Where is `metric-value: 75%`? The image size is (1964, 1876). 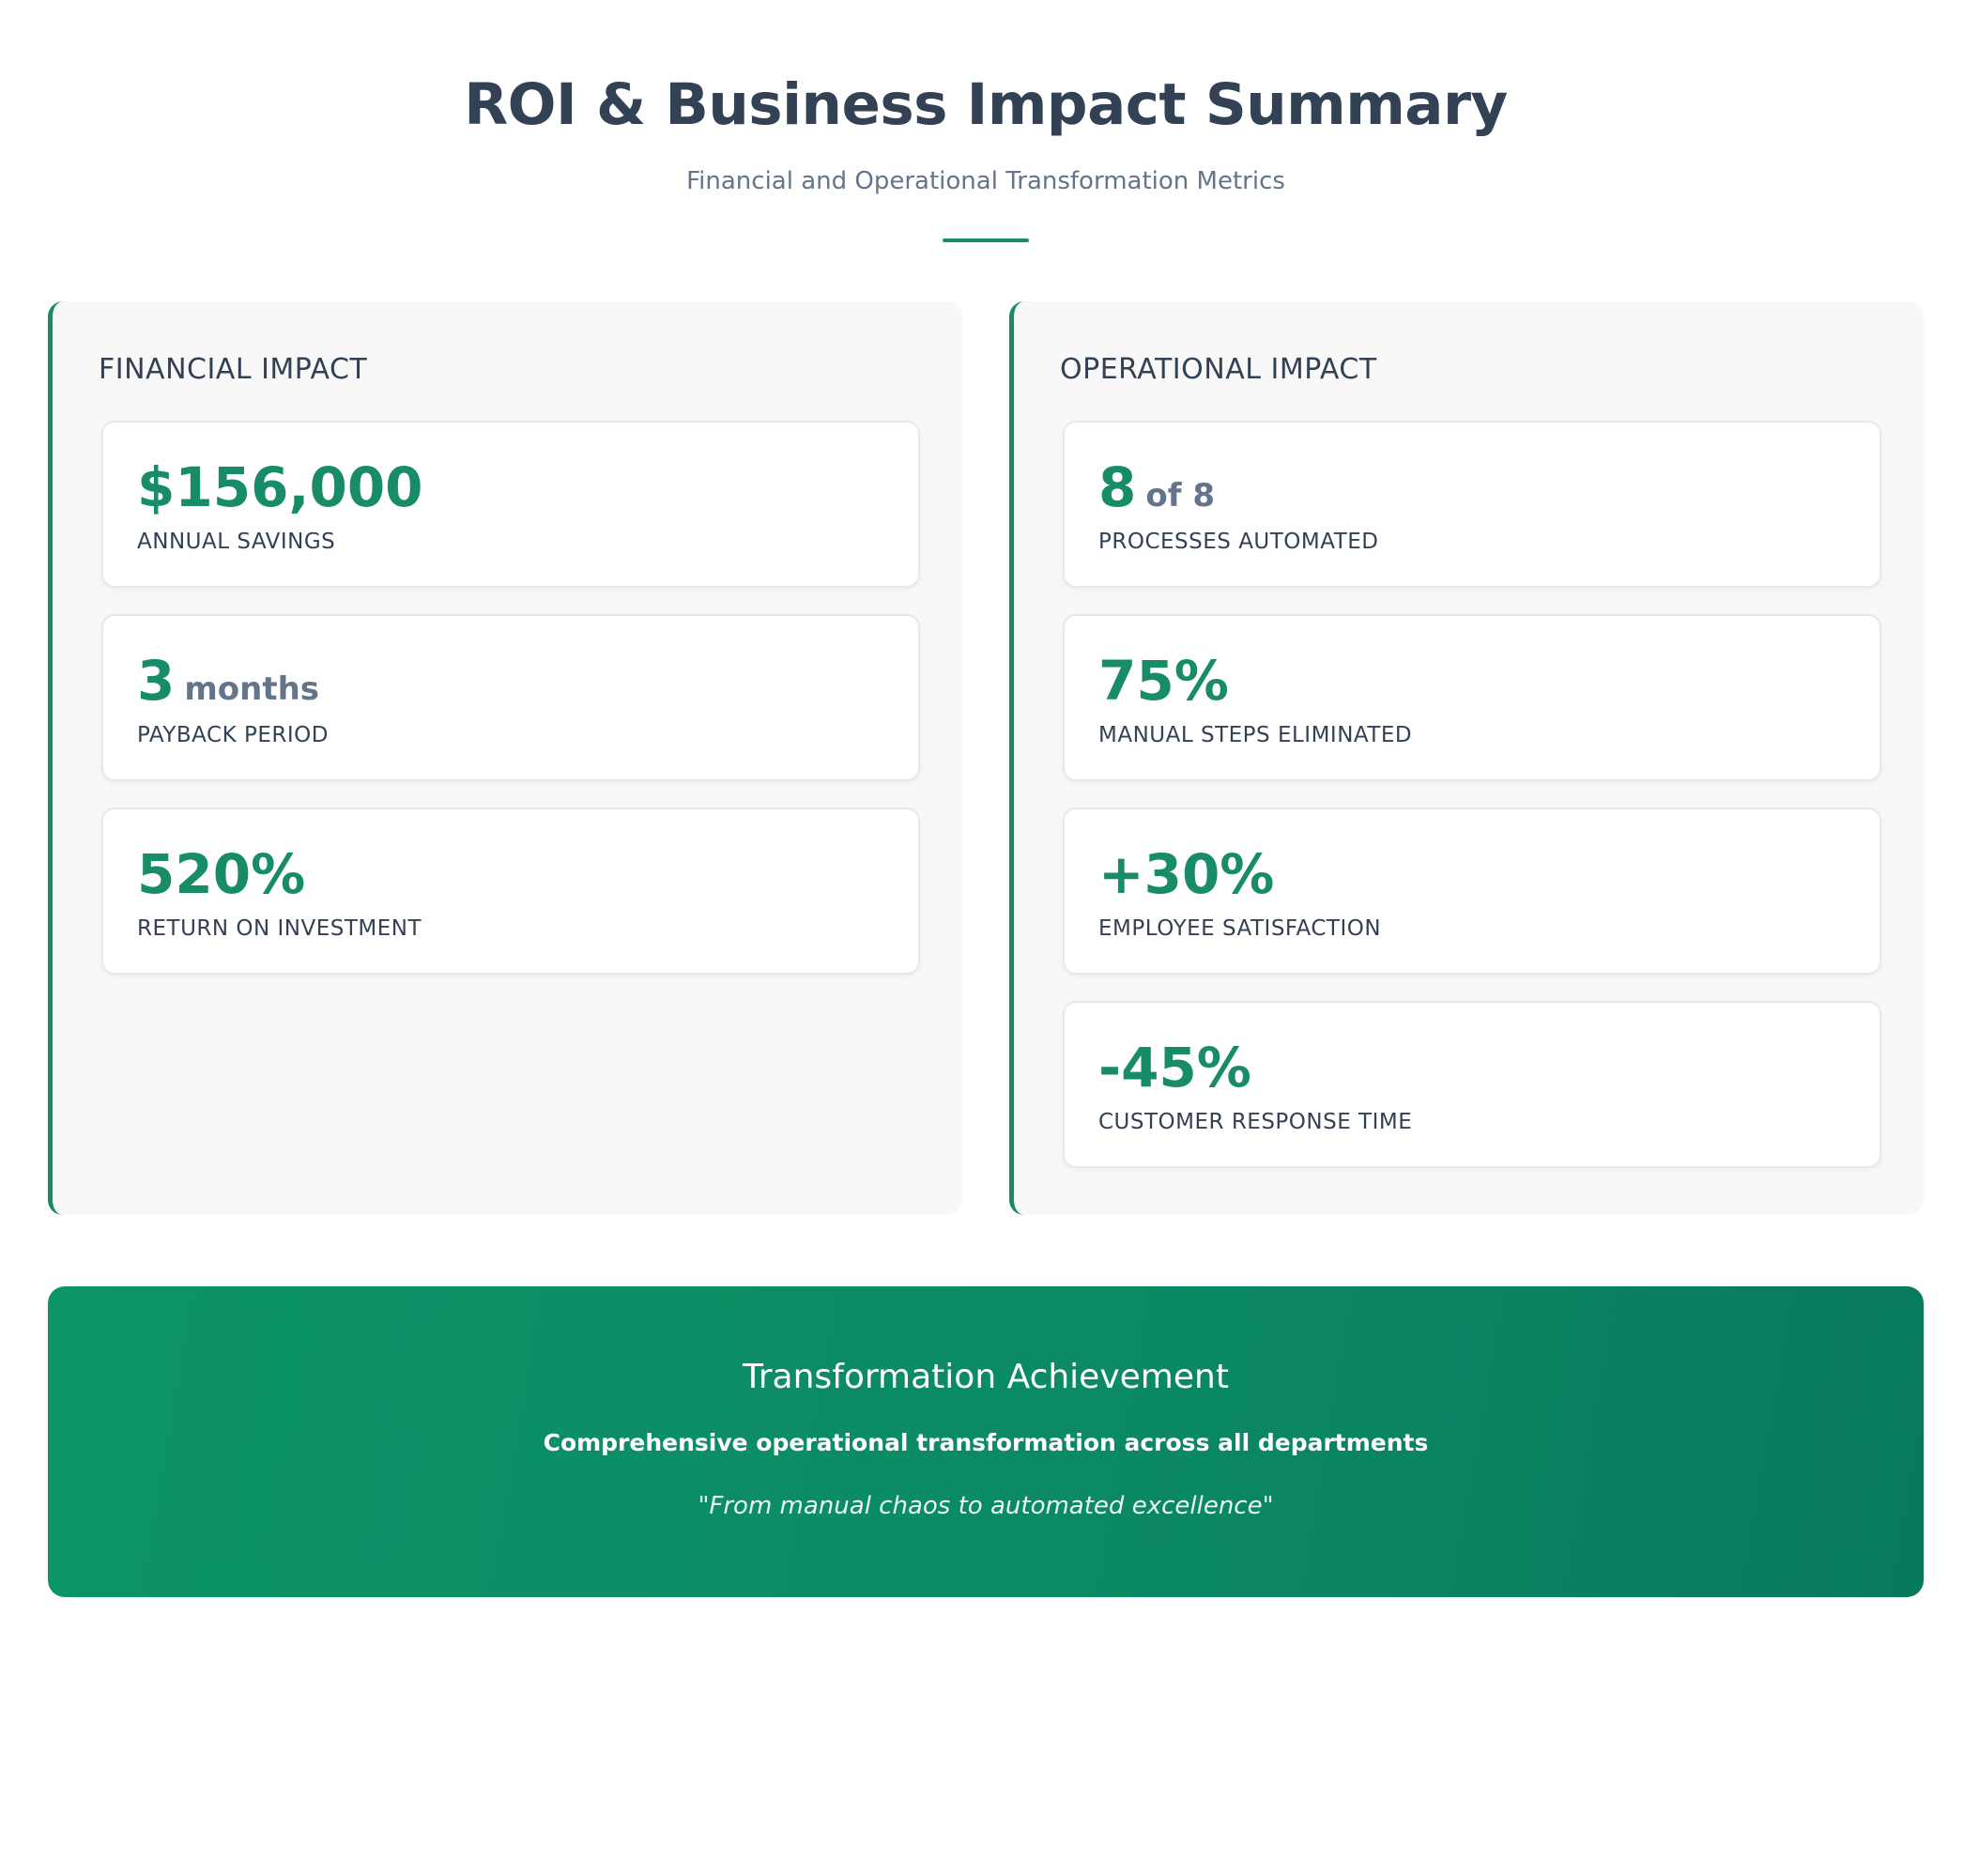 metric-value: 75% is located at coordinates (1163, 681).